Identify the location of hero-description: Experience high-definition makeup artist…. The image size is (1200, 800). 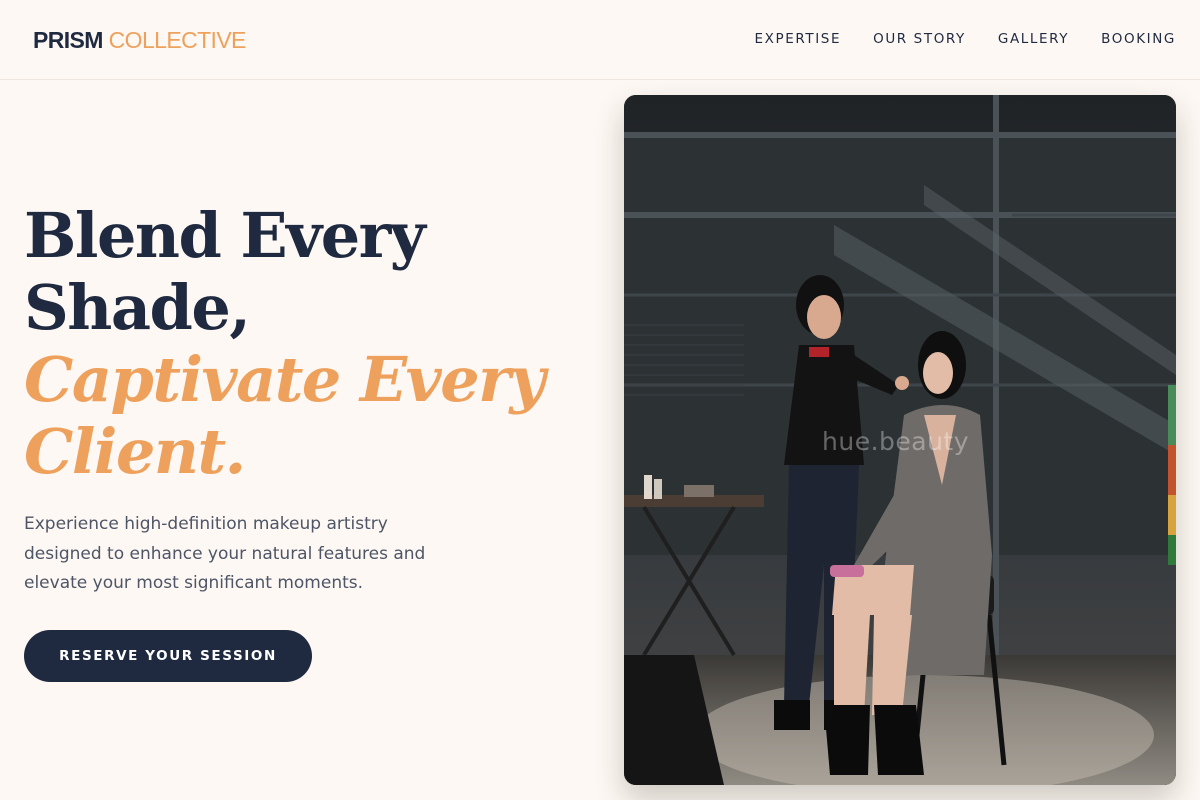
(225, 553).